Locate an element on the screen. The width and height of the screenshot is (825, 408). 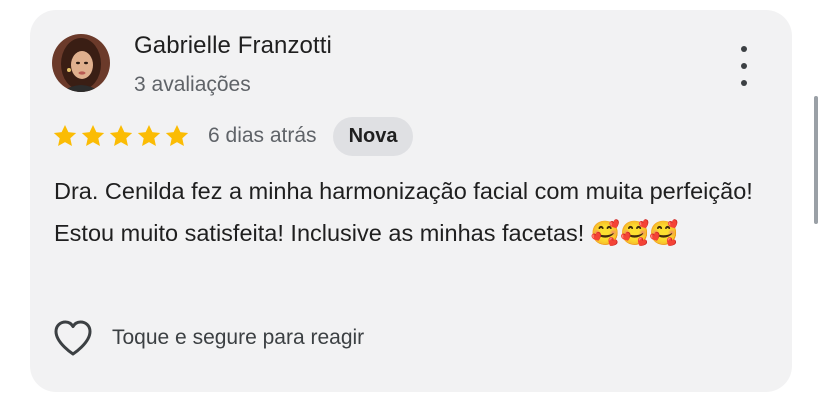
author-review-count: 3 avaliações is located at coordinates (192, 84).